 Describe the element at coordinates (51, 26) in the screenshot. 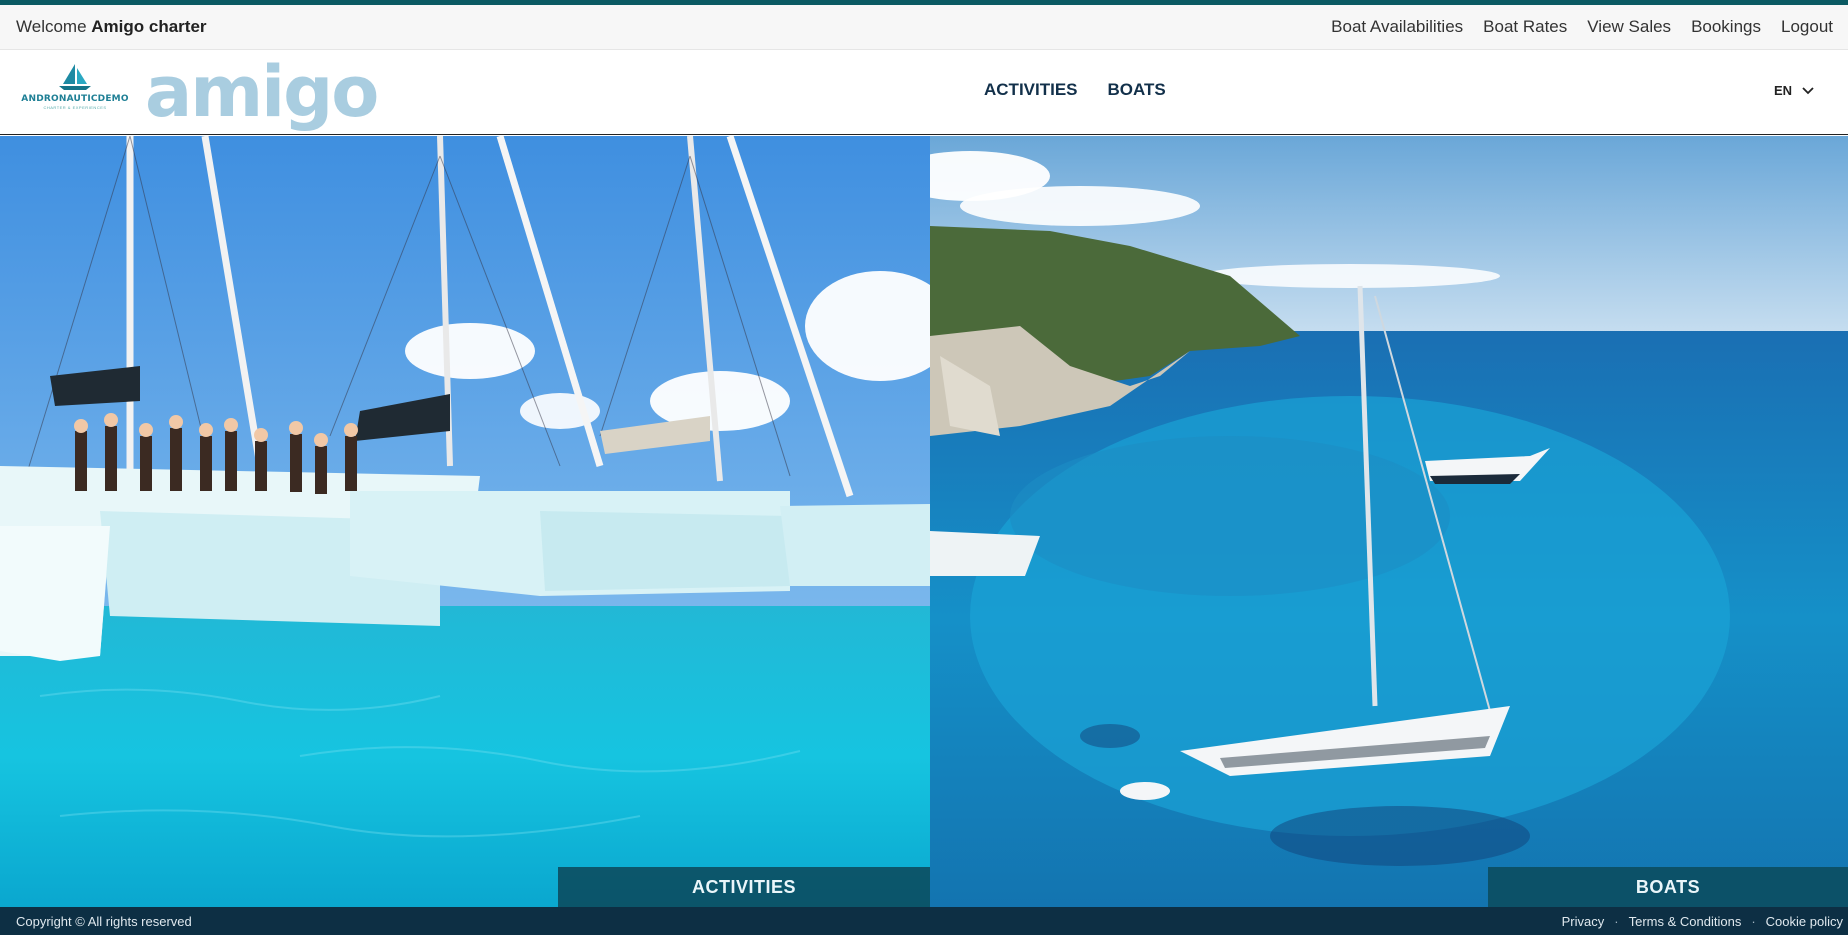

I see `welcome-prefix: Welcome` at that location.